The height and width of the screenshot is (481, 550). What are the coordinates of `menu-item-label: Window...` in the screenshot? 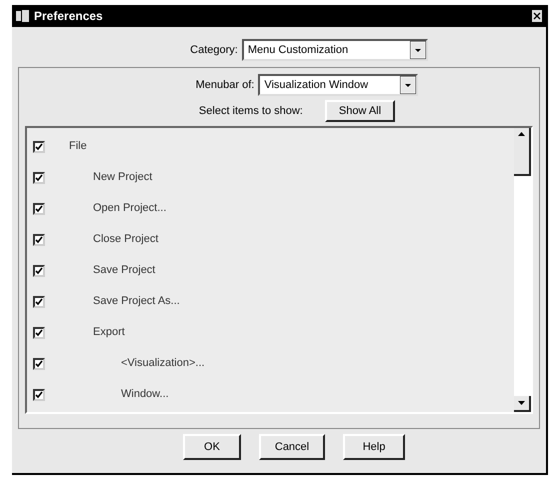 It's located at (145, 394).